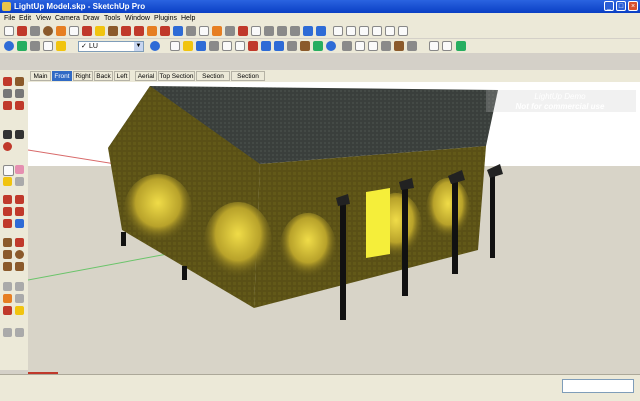  I want to click on paint-icon, so click(7, 181).